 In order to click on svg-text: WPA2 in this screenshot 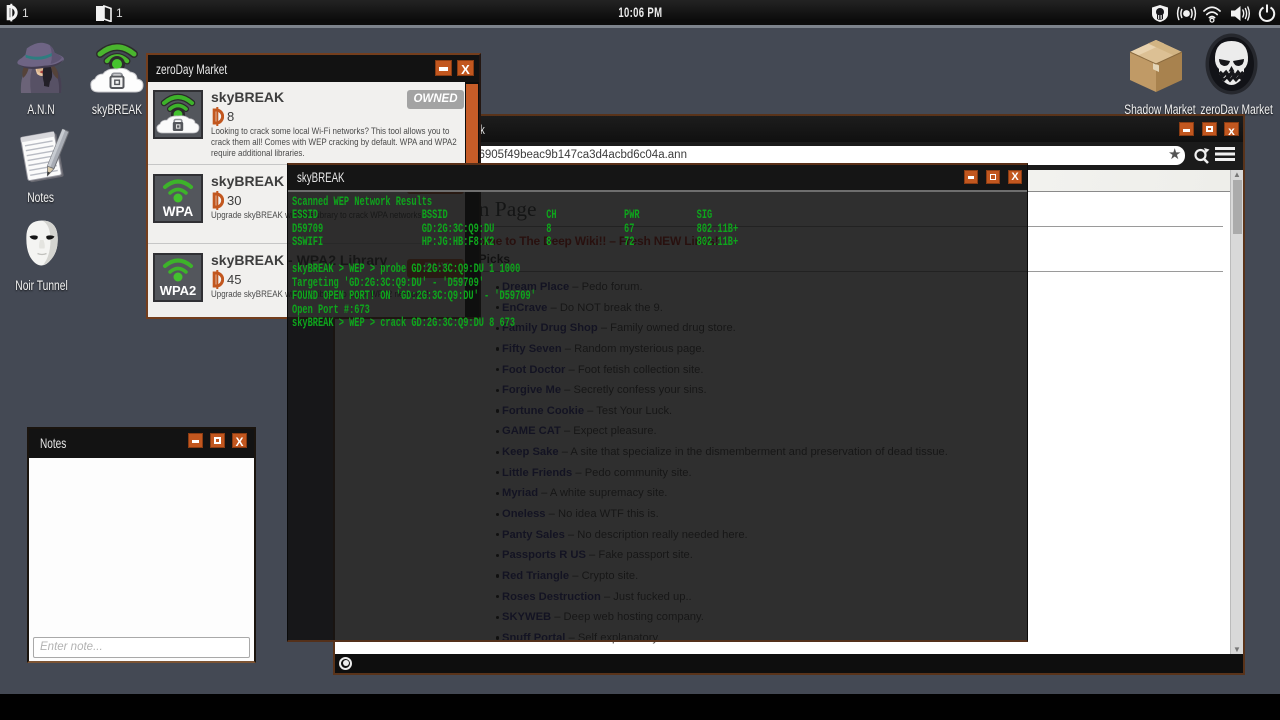, I will do `click(178, 290)`.